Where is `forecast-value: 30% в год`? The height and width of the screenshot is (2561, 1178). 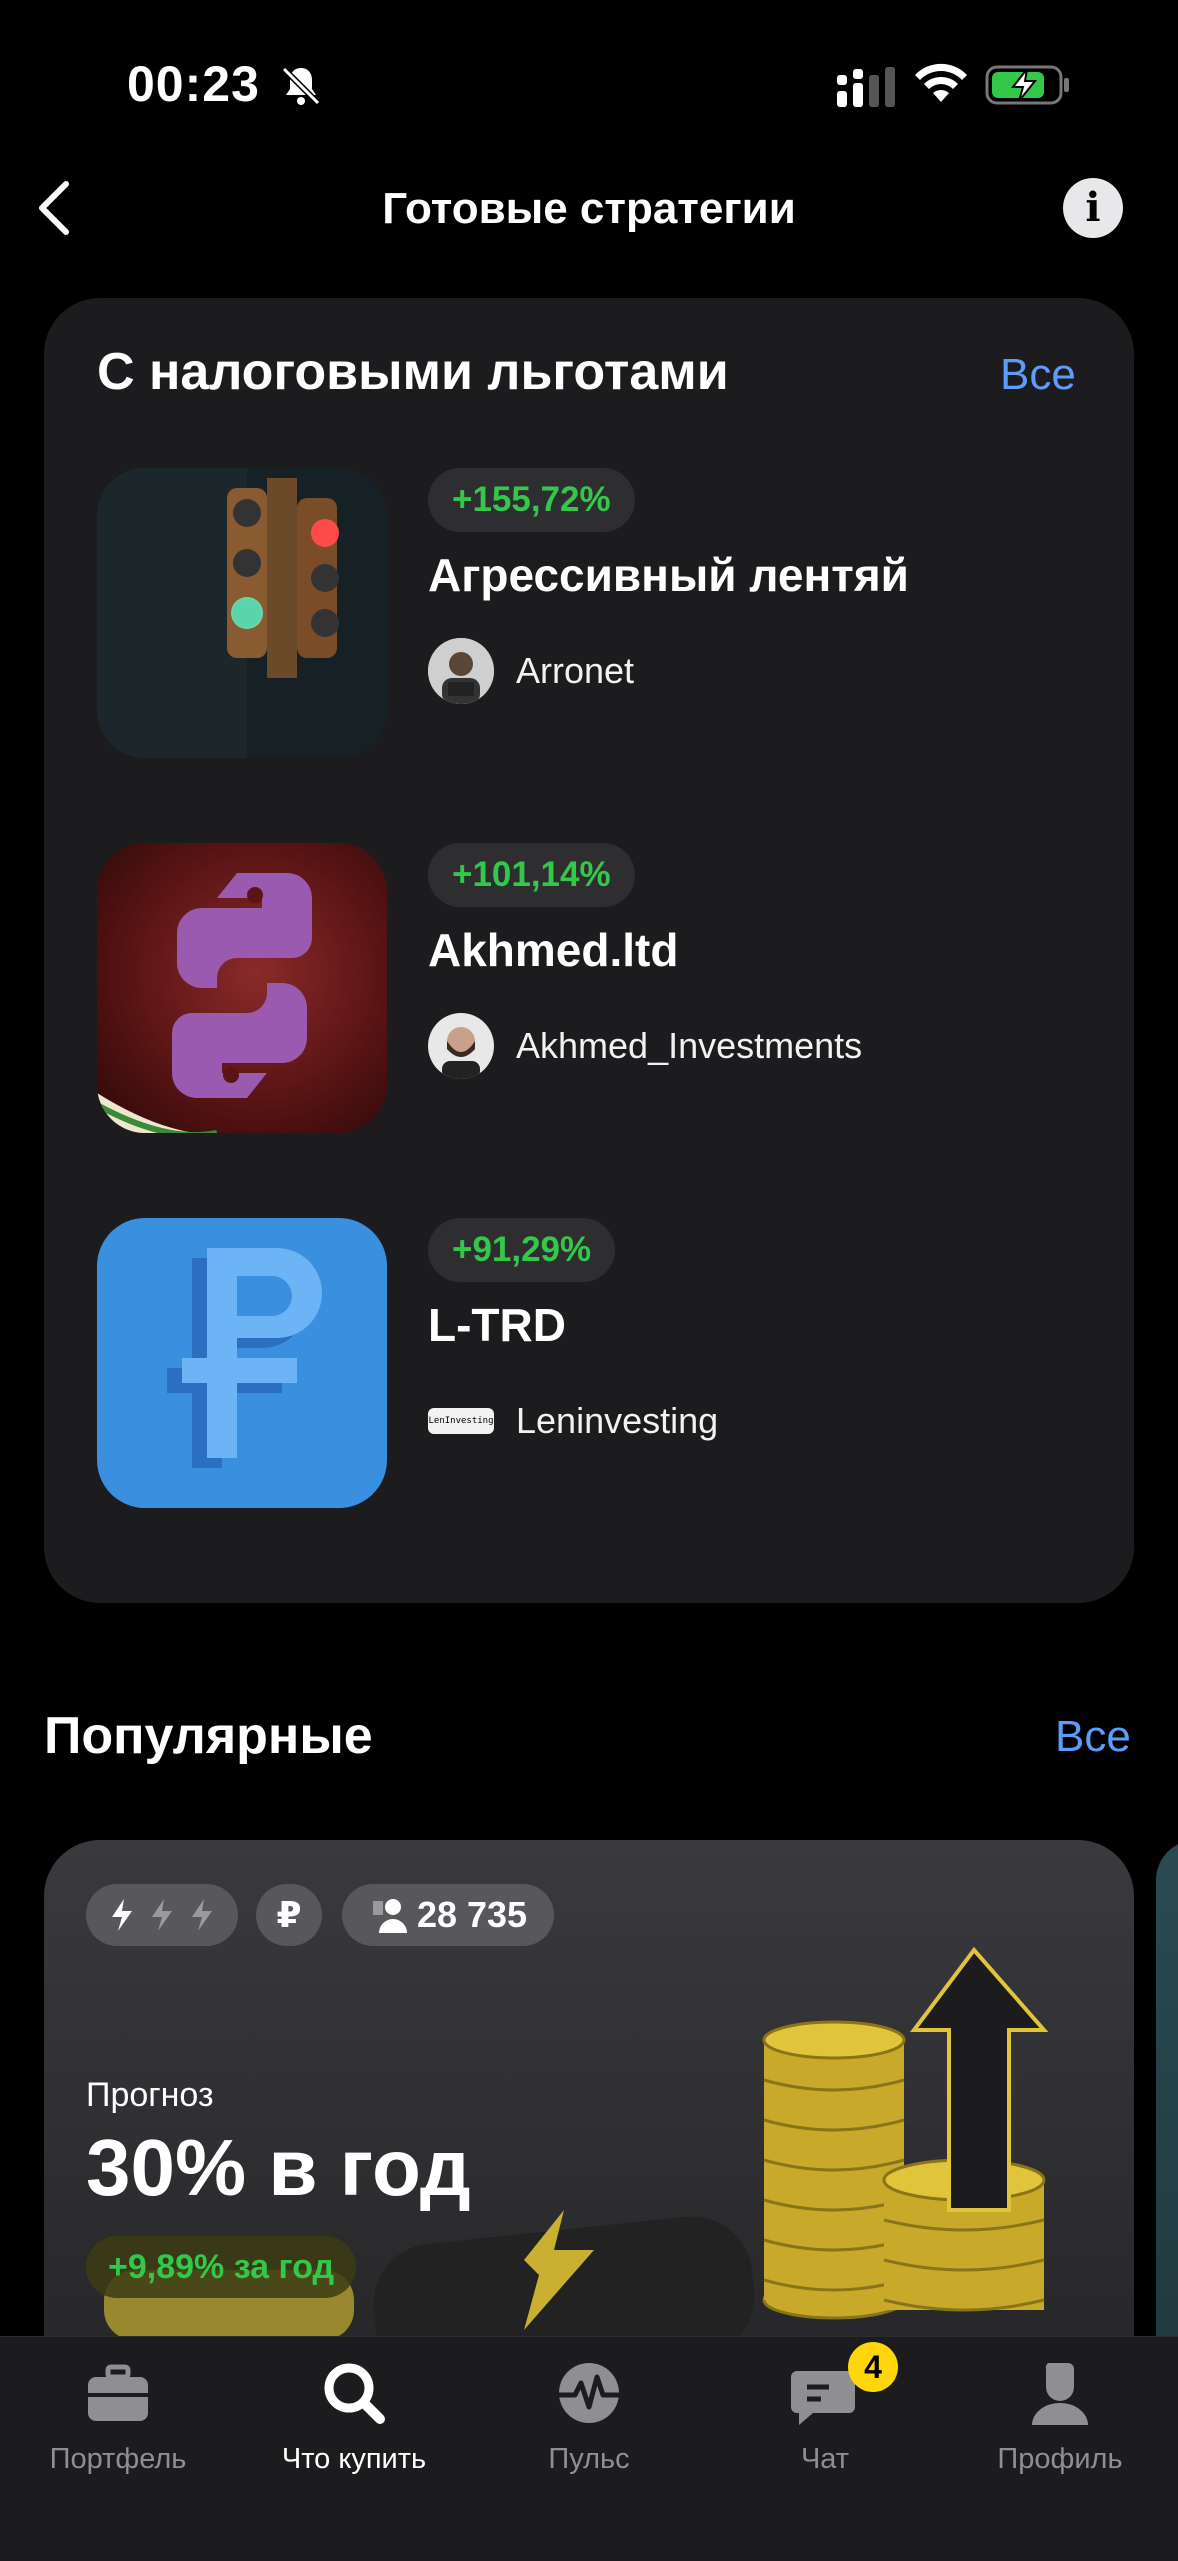
forecast-value: 30% в год is located at coordinates (278, 2167).